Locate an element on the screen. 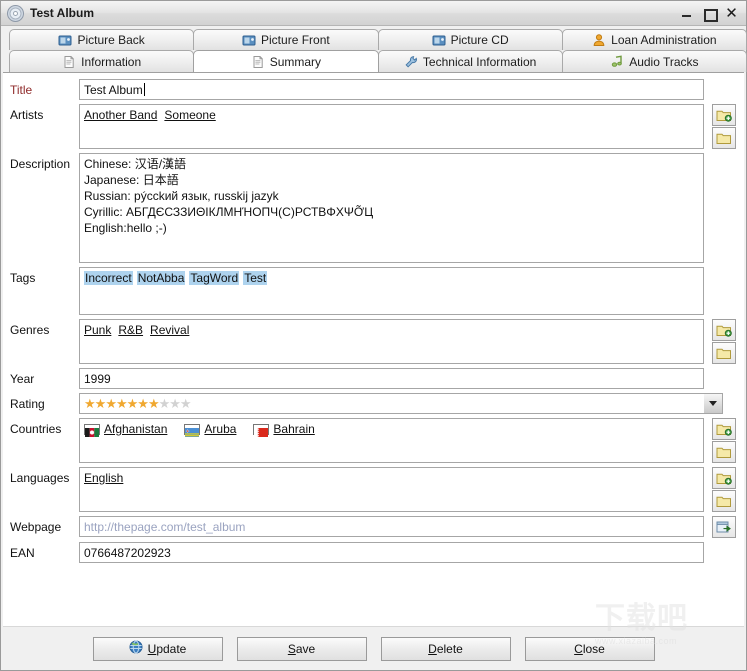 Image resolution: width=747 pixels, height=671 pixels. languages-list: English is located at coordinates (391, 489).